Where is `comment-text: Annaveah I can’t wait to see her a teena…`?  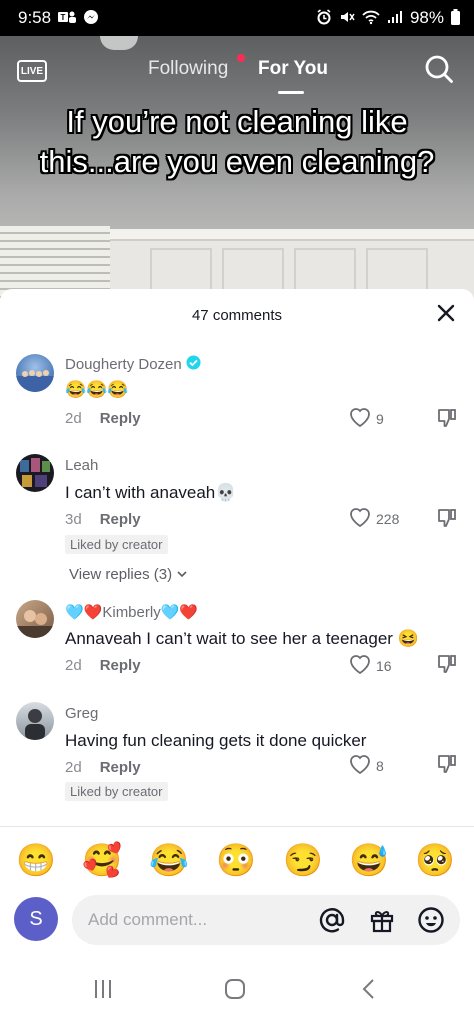 comment-text: Annaveah I can’t wait to see her a teena… is located at coordinates (242, 638).